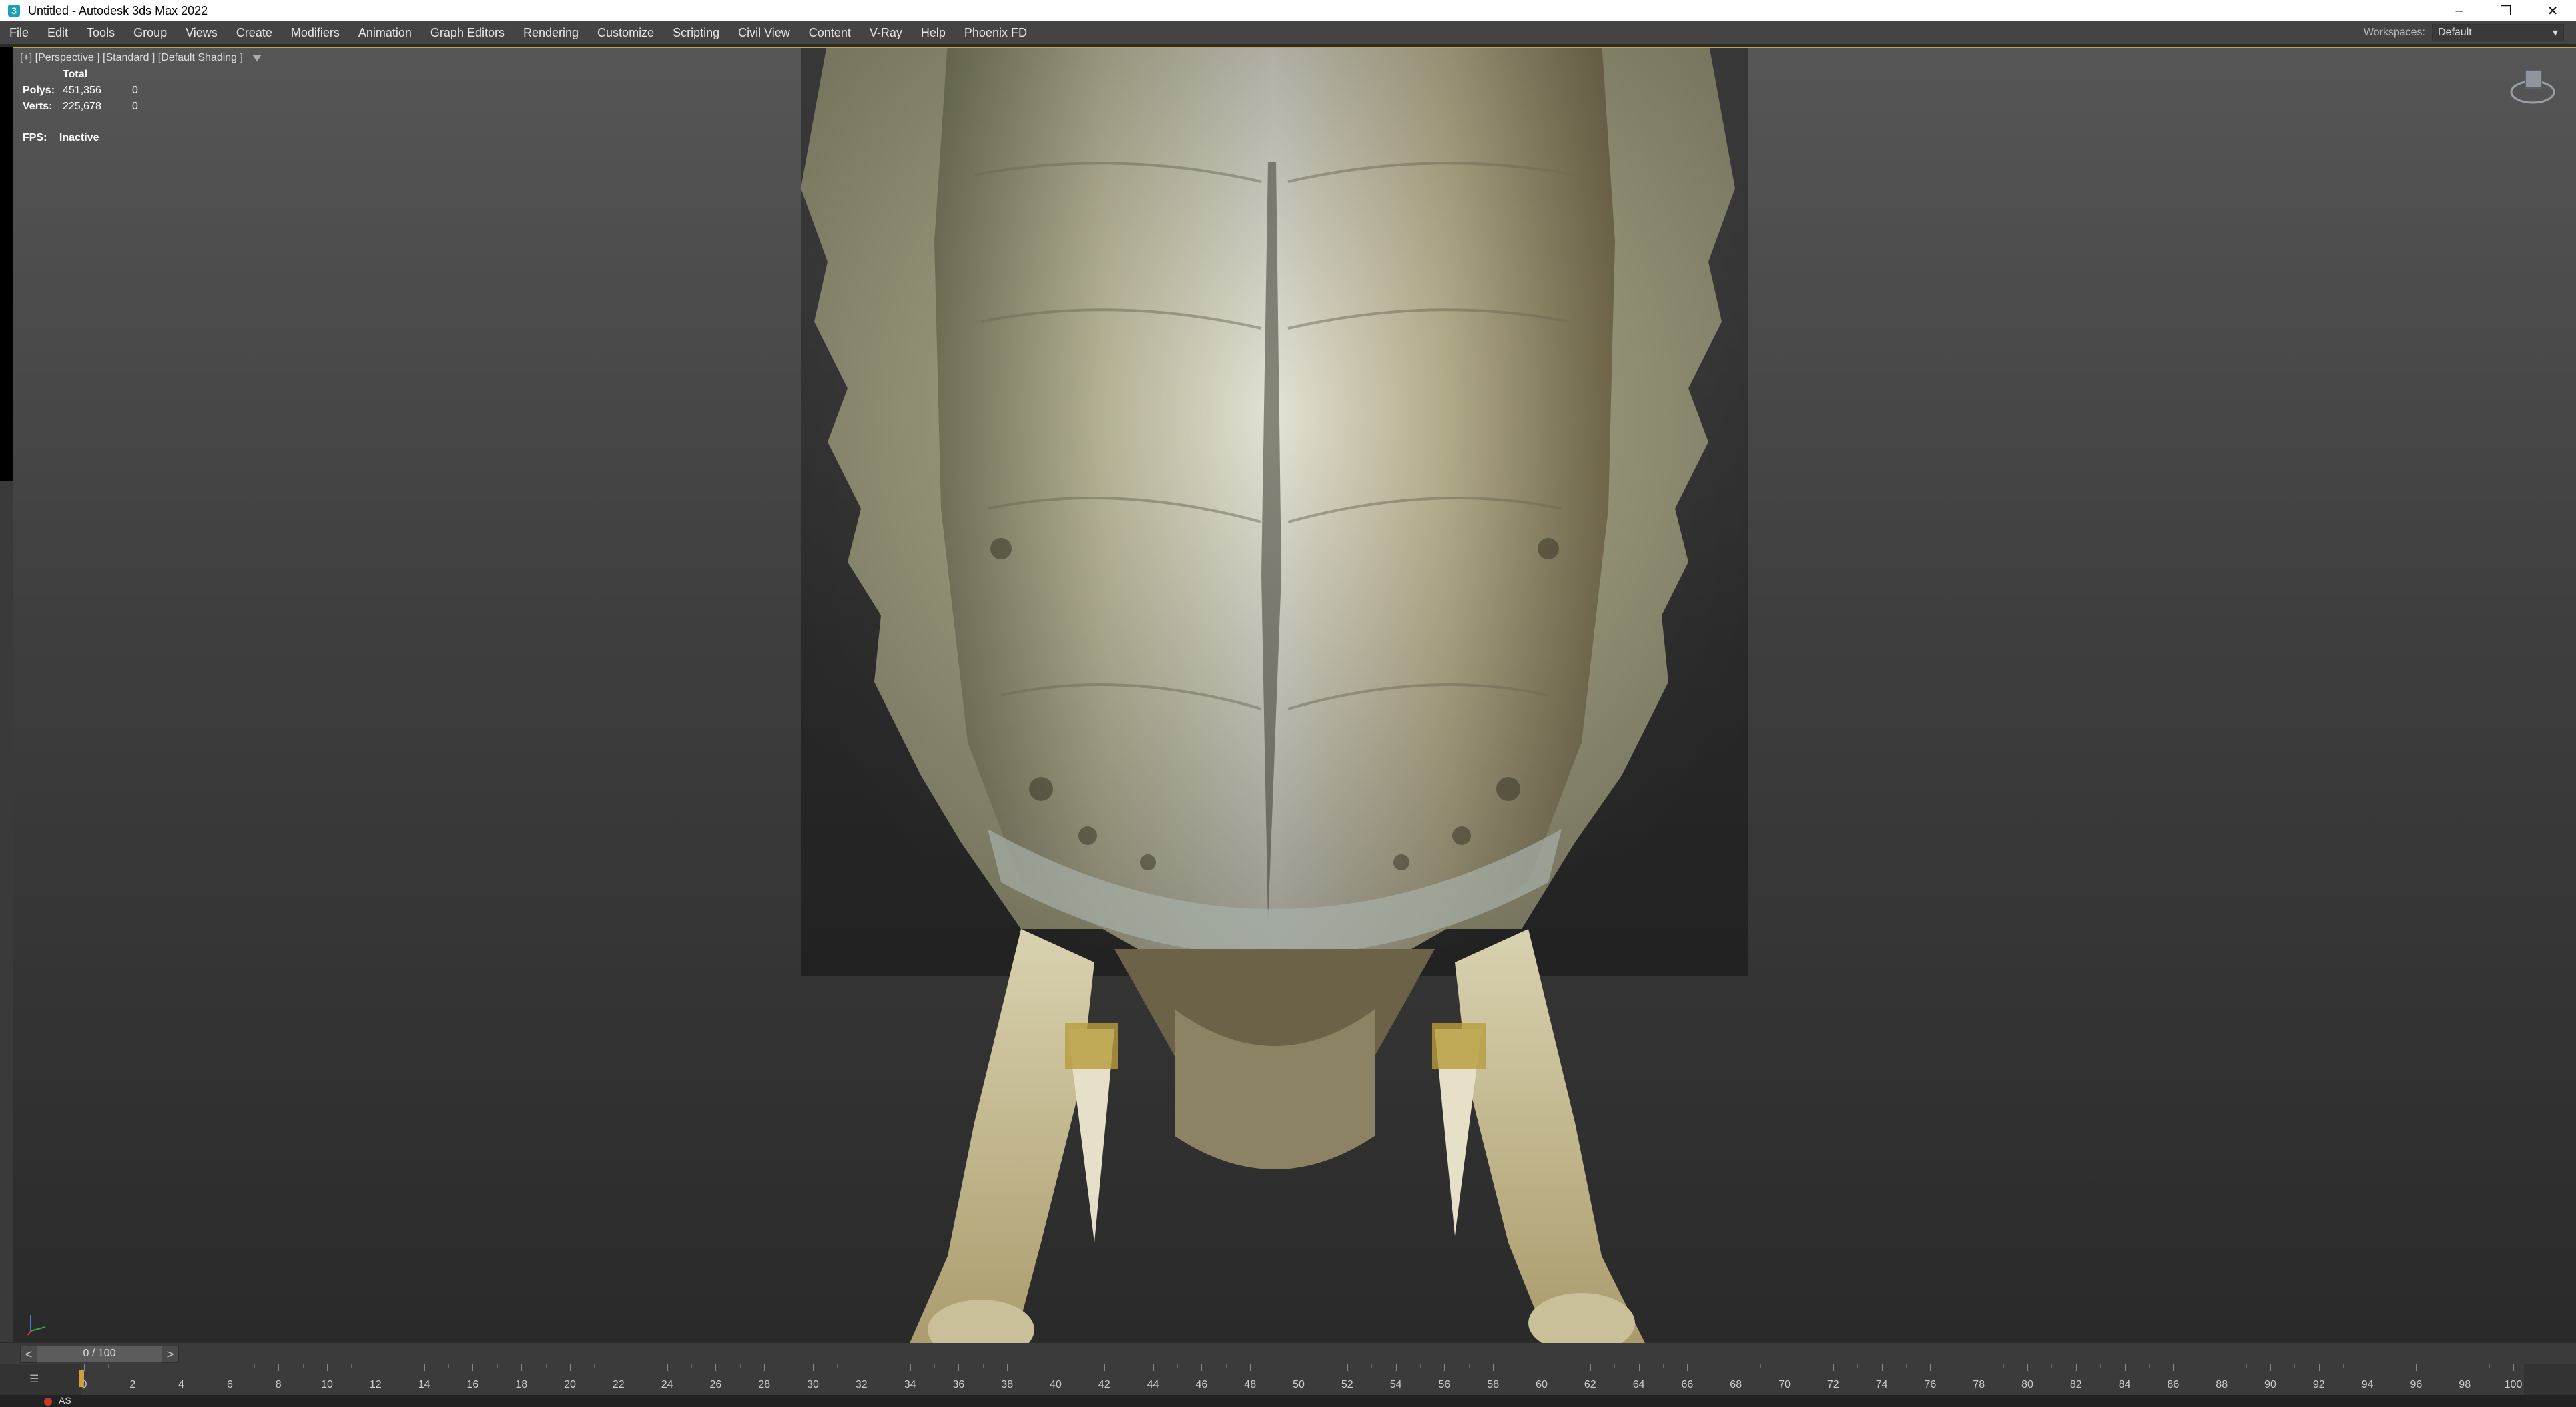 This screenshot has width=2576, height=1407. I want to click on chevron-down-icon: ▾, so click(2555, 33).